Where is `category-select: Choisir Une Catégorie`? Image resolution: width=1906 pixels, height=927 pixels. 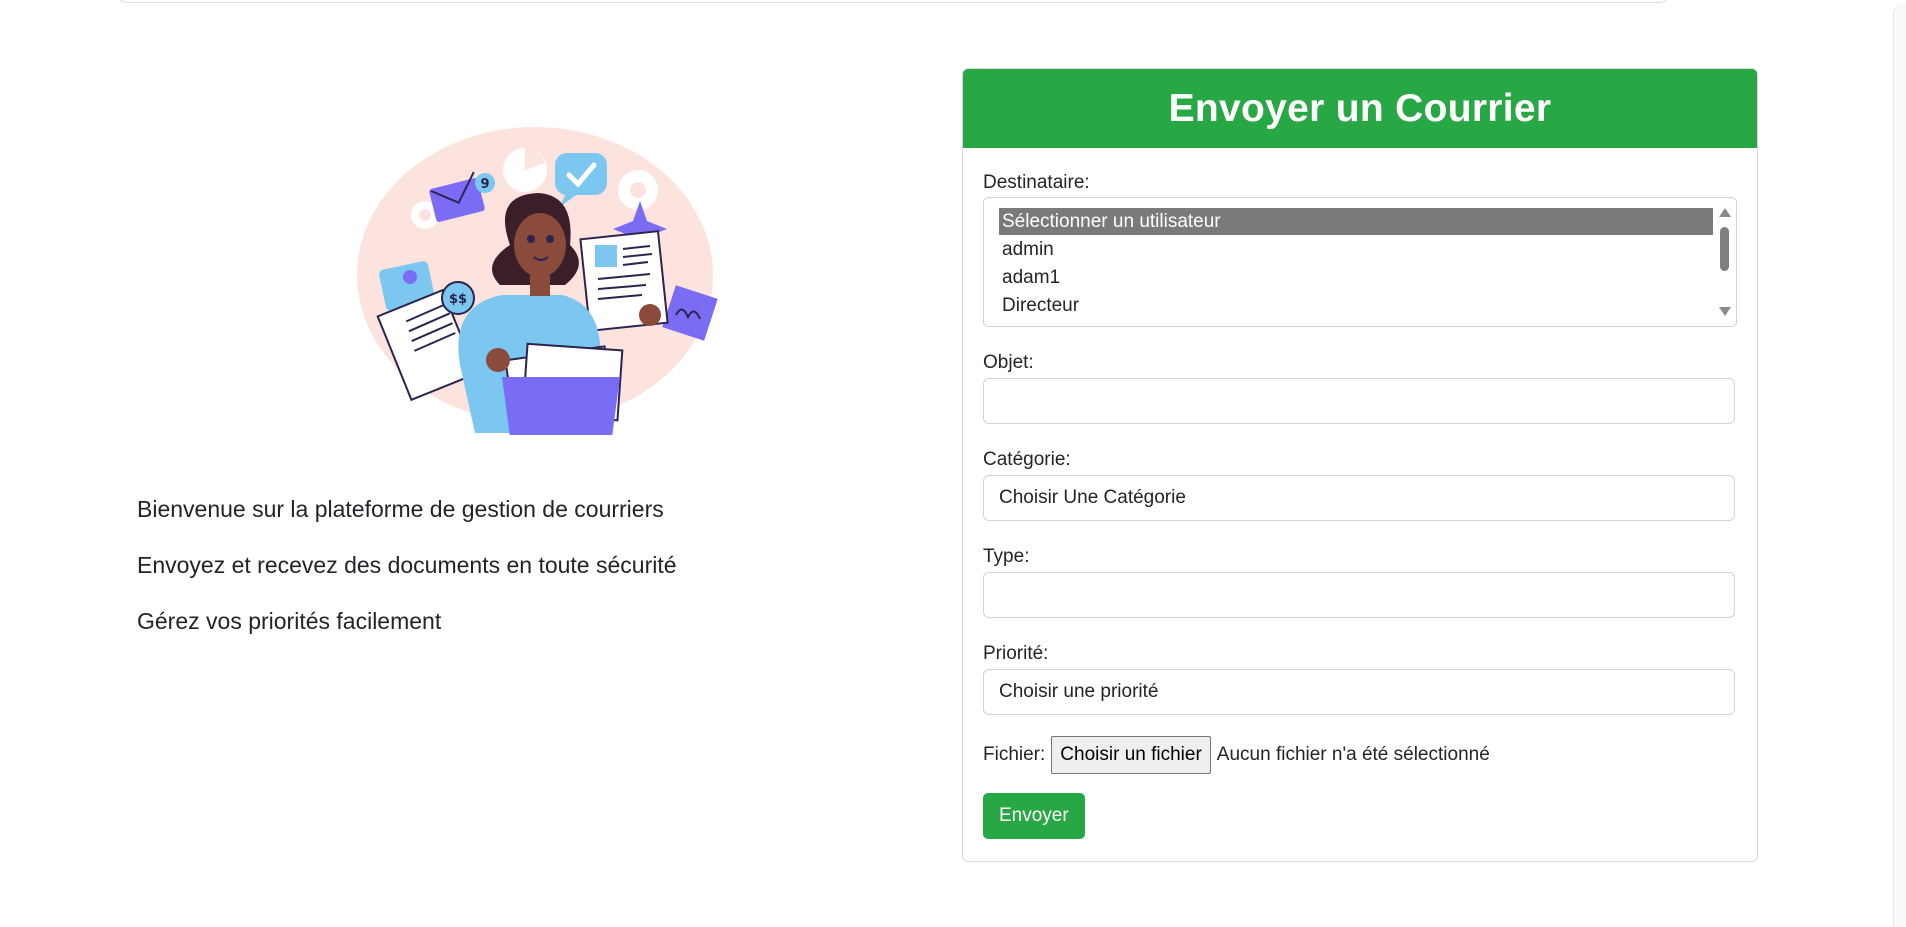
category-select: Choisir Une Catégorie is located at coordinates (1359, 498).